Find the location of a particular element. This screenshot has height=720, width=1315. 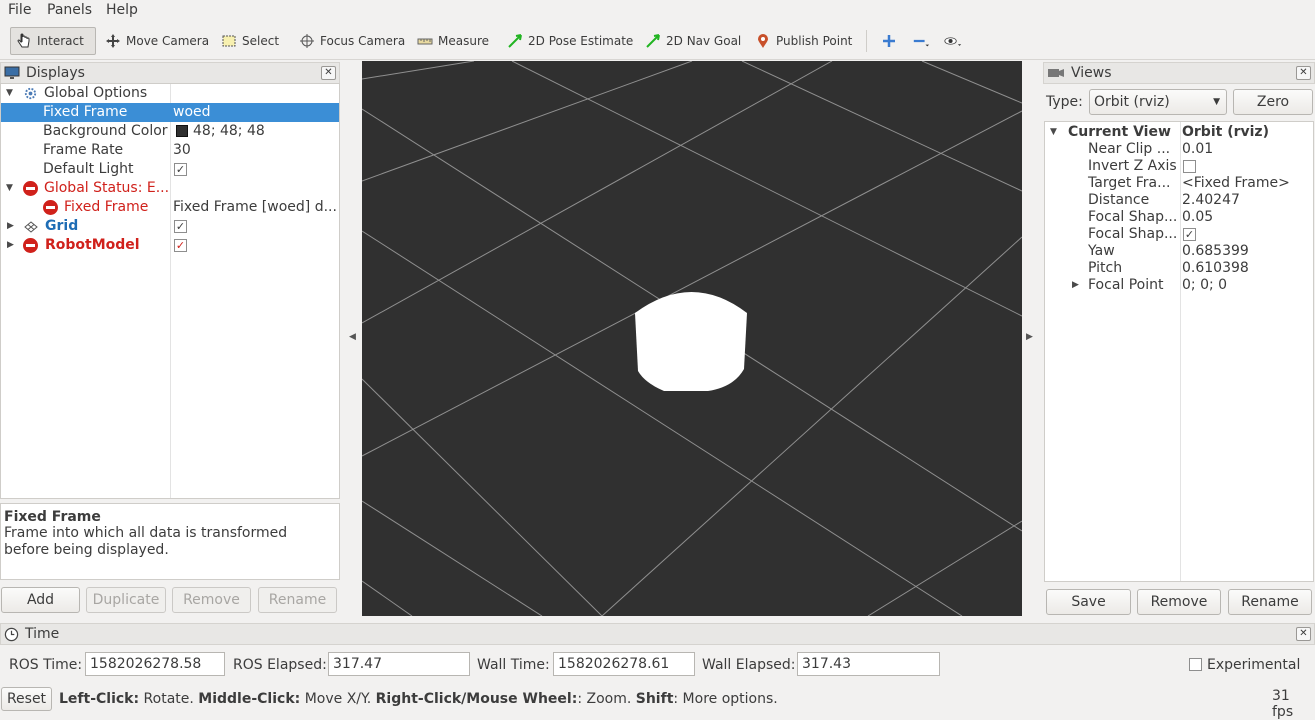

monitor-icon is located at coordinates (12, 73).